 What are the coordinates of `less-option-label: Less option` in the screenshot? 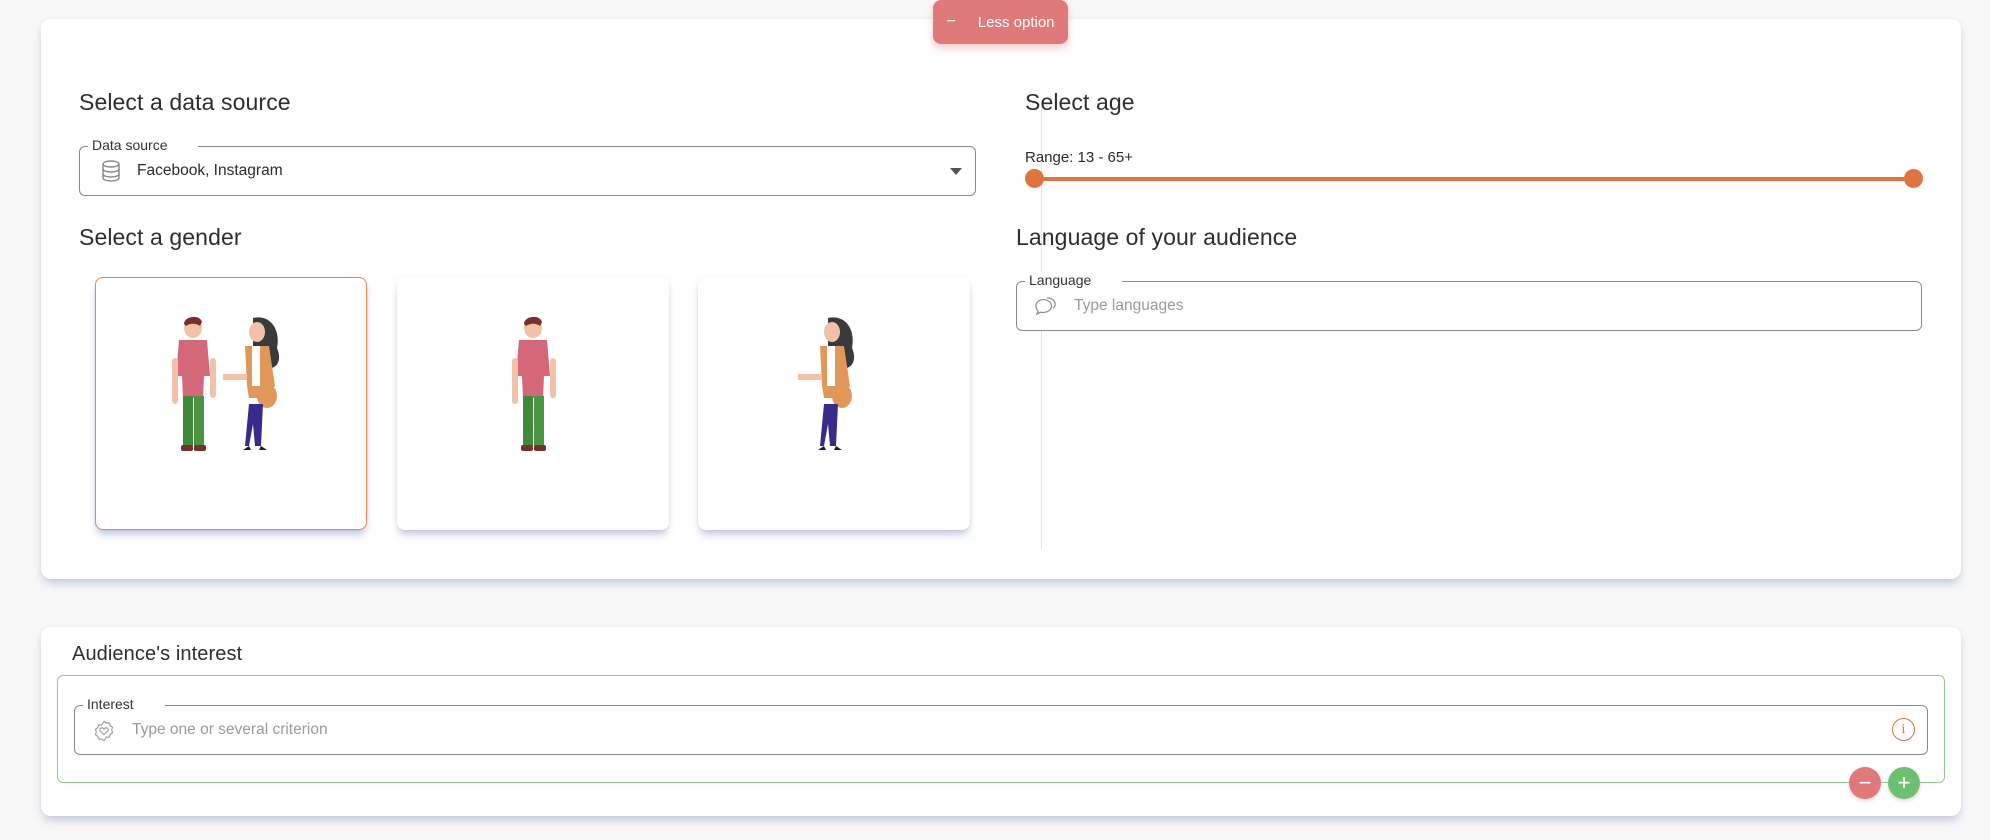 It's located at (1016, 22).